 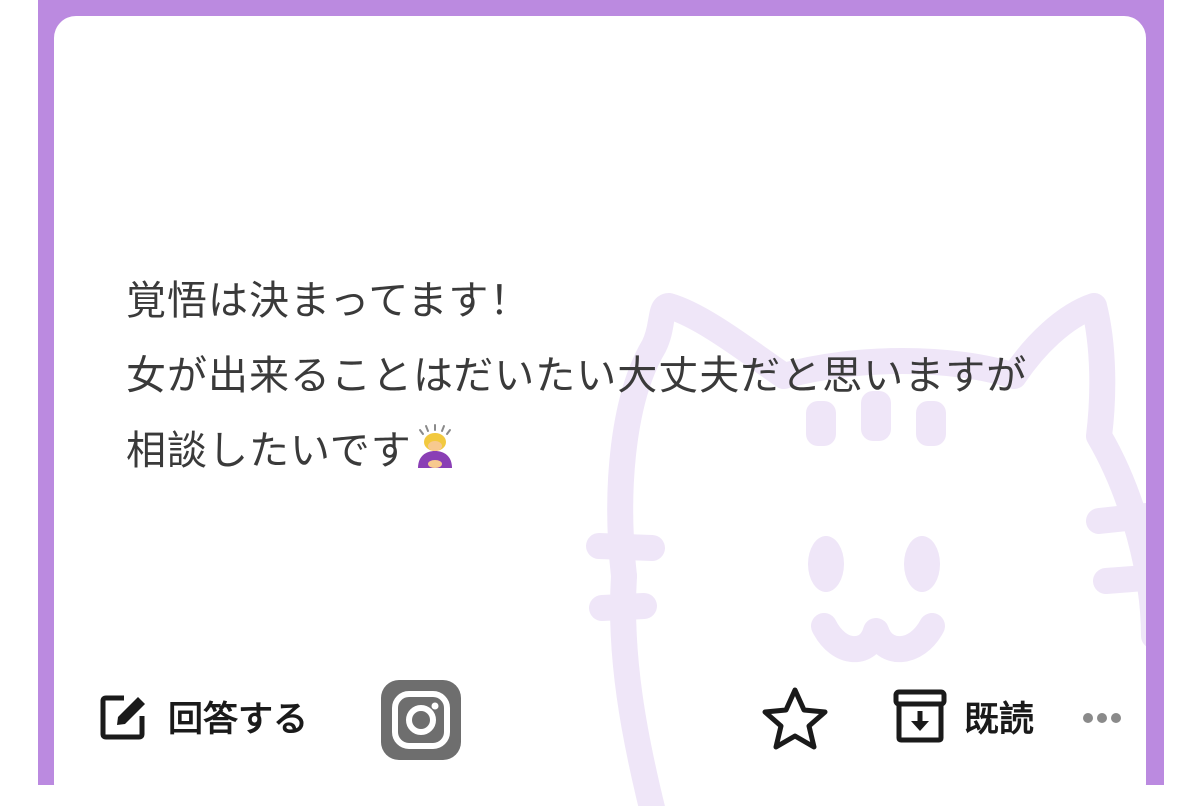 I want to click on message-line: 女が出来ることはだいたい大丈夫だと思いますが, so click(x=577, y=376).